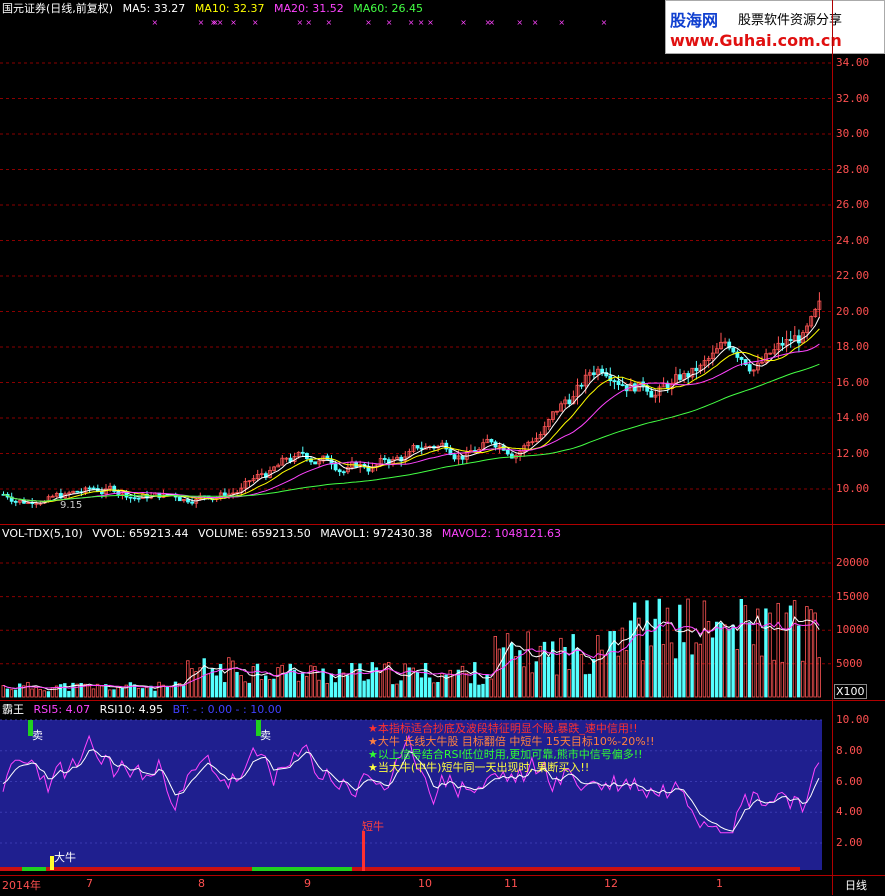 The height and width of the screenshot is (896, 885). I want to click on period-label: 日线, so click(856, 885).